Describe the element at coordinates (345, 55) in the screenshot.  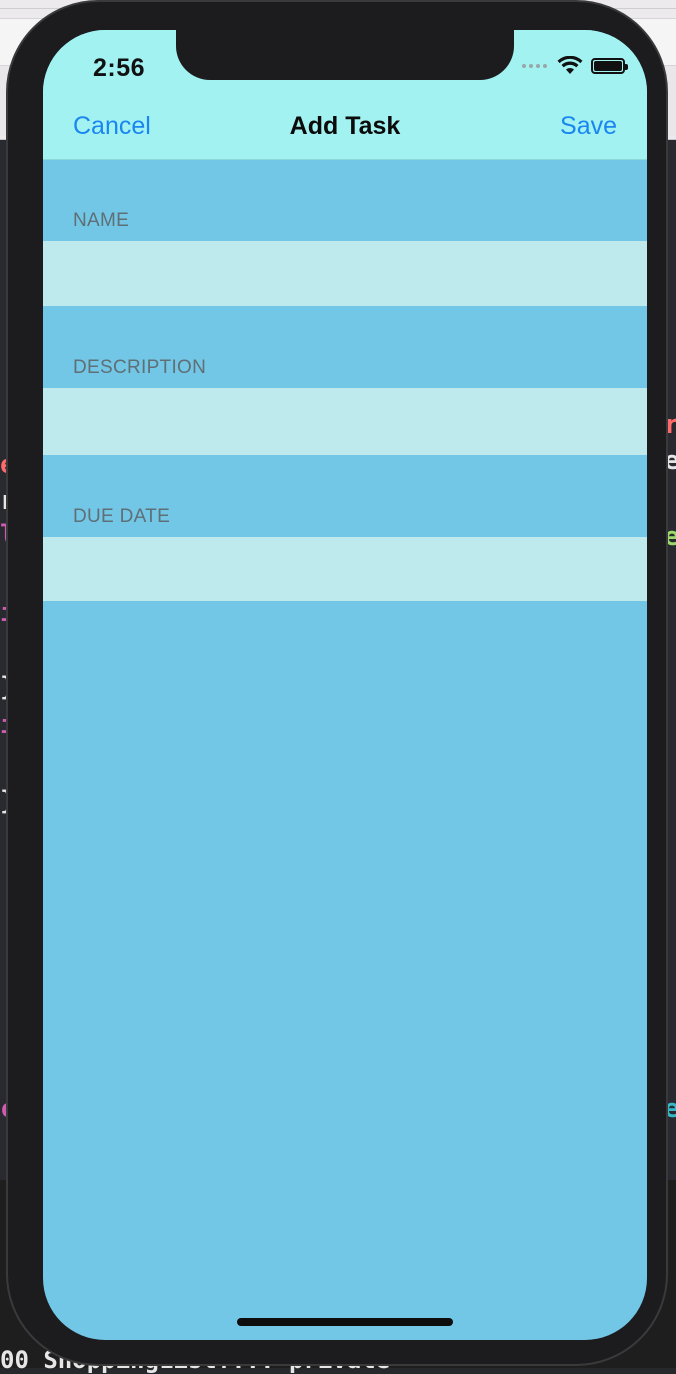
I see `phone-notch` at that location.